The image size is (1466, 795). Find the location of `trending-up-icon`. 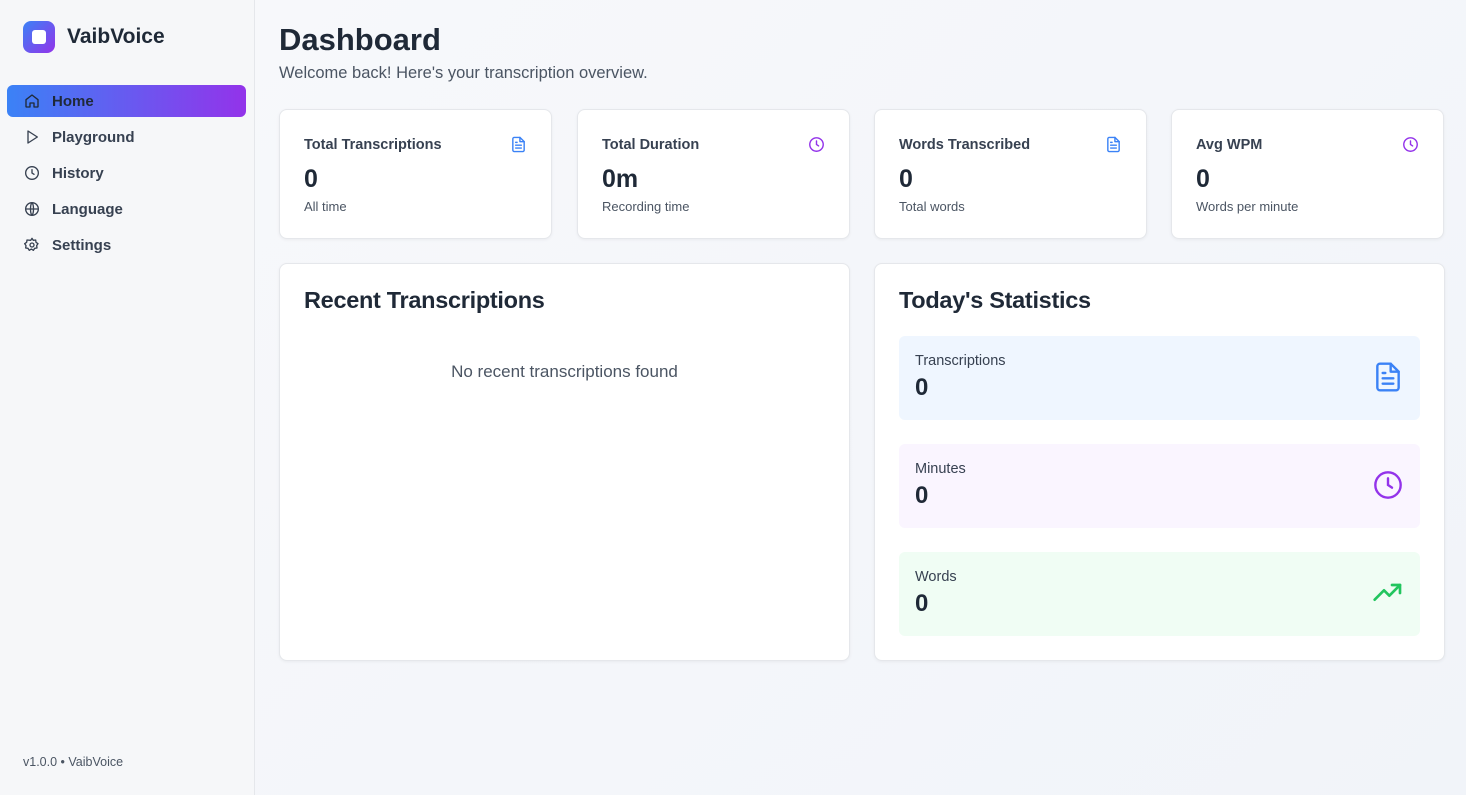

trending-up-icon is located at coordinates (1388, 593).